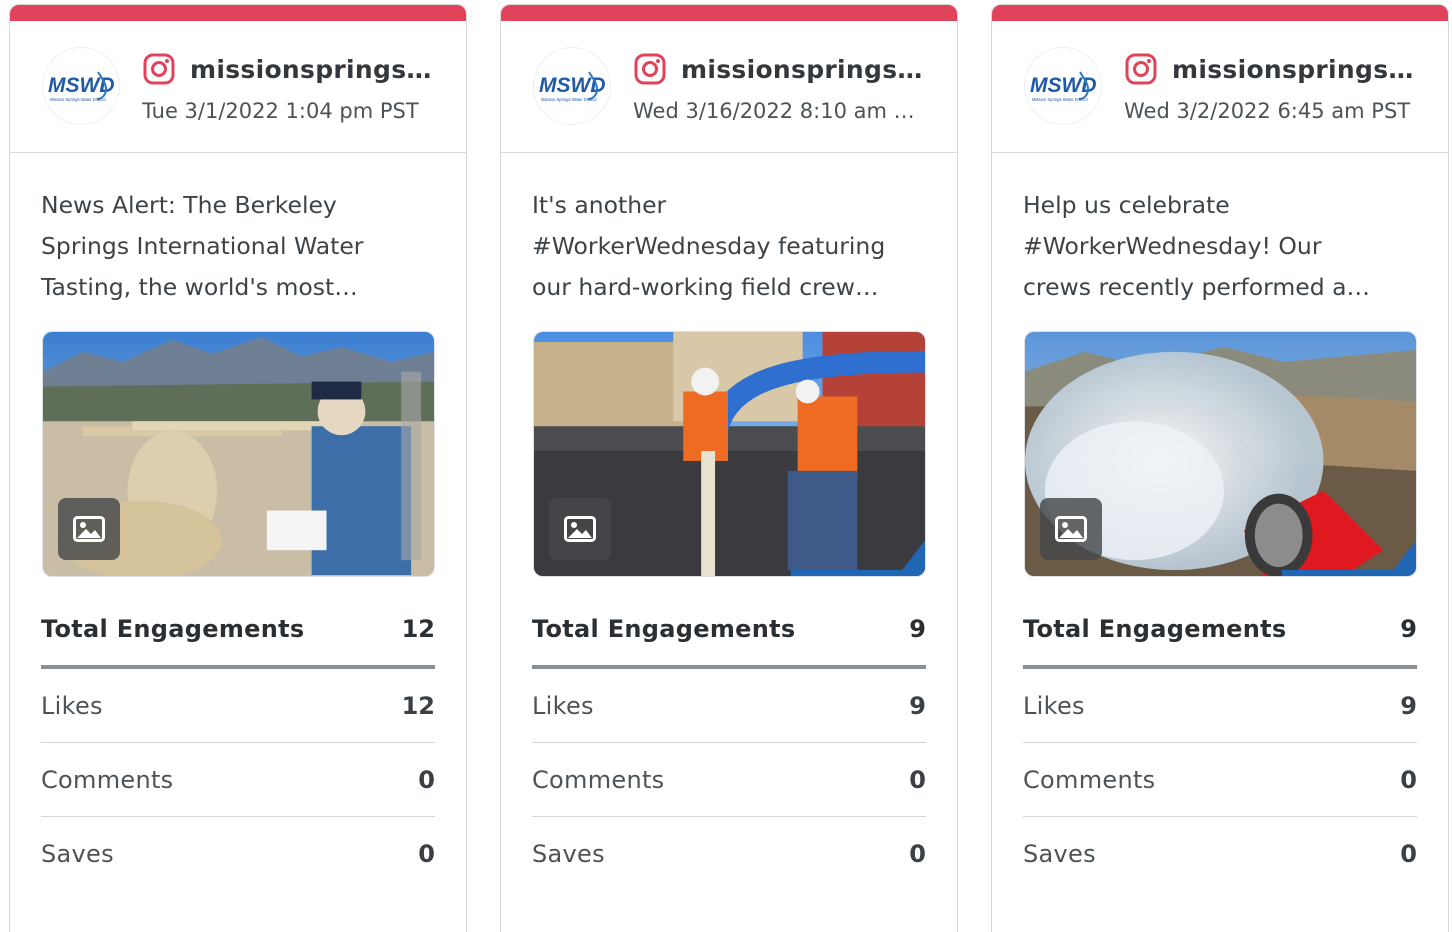 This screenshot has height=932, width=1452. I want to click on post-text-line: News Alert: The Berkeley, so click(189, 205).